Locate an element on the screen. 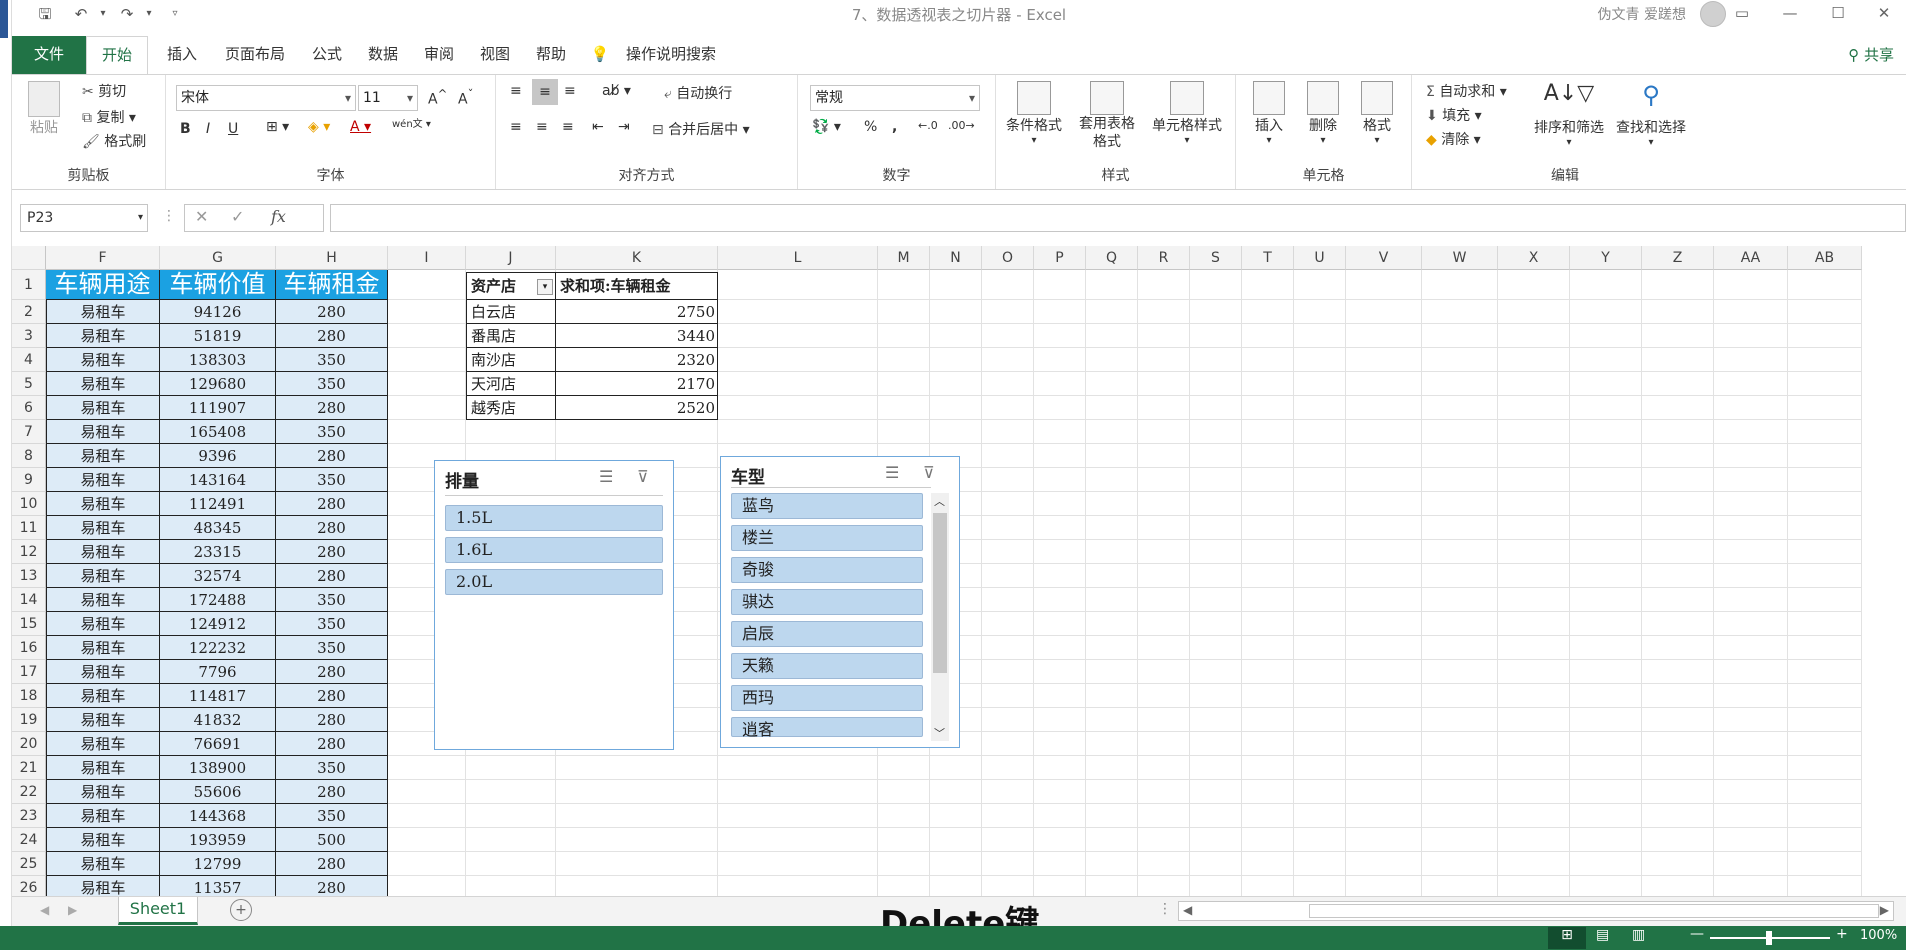 The image size is (1906, 950). autosum-button: Σ 自动求和 ▾ is located at coordinates (1466, 91).